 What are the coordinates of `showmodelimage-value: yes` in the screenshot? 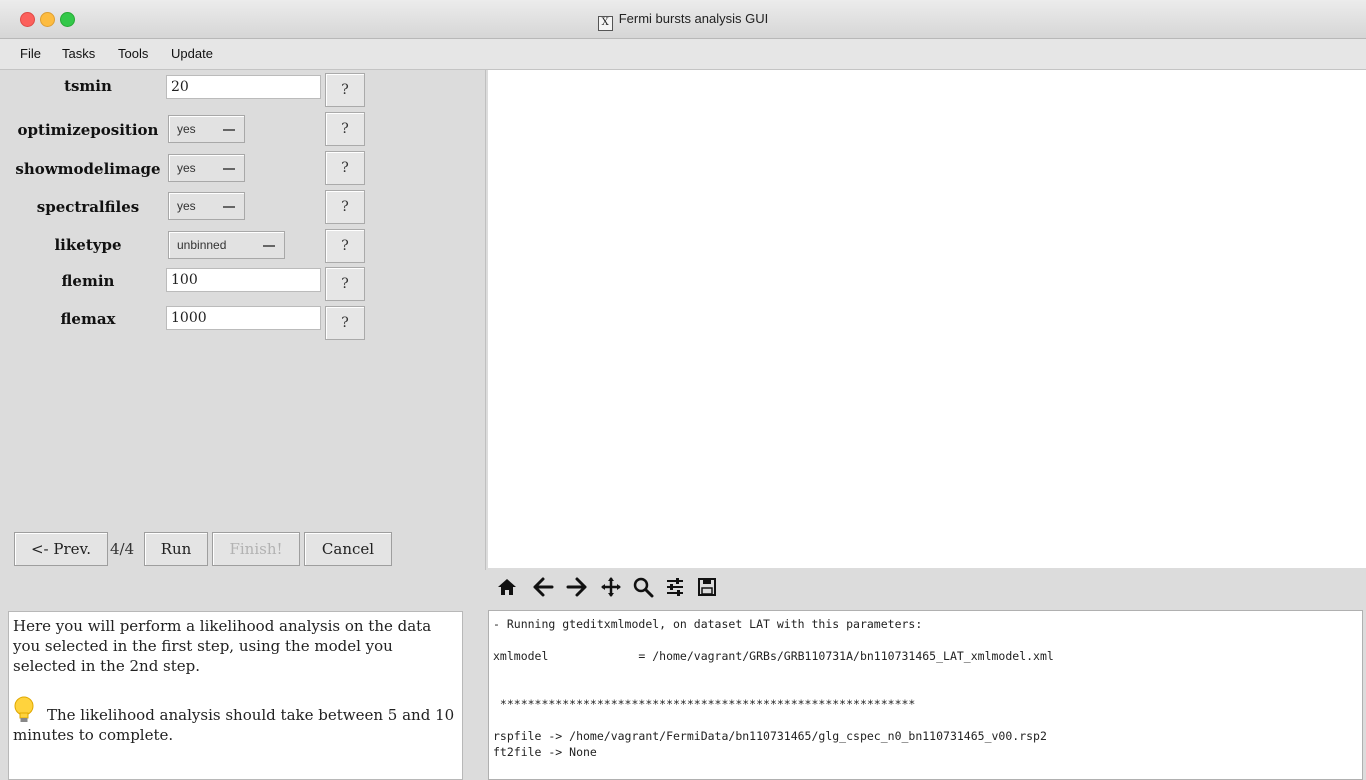 It's located at (186, 168).